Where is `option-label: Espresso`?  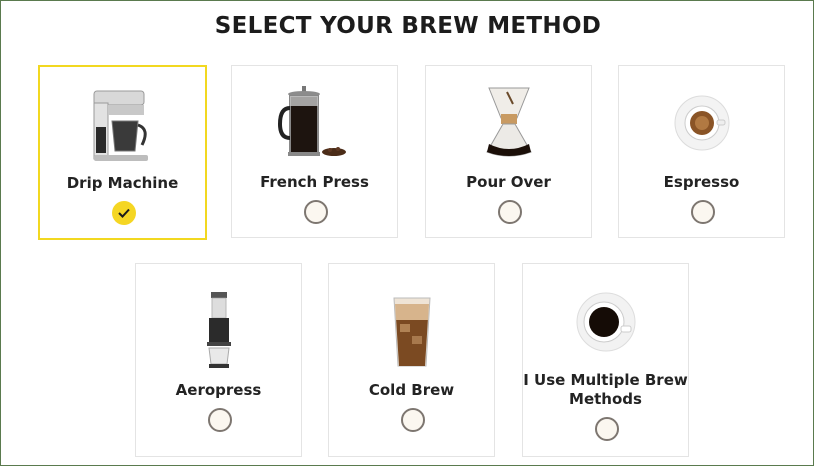 option-label: Espresso is located at coordinates (701, 182).